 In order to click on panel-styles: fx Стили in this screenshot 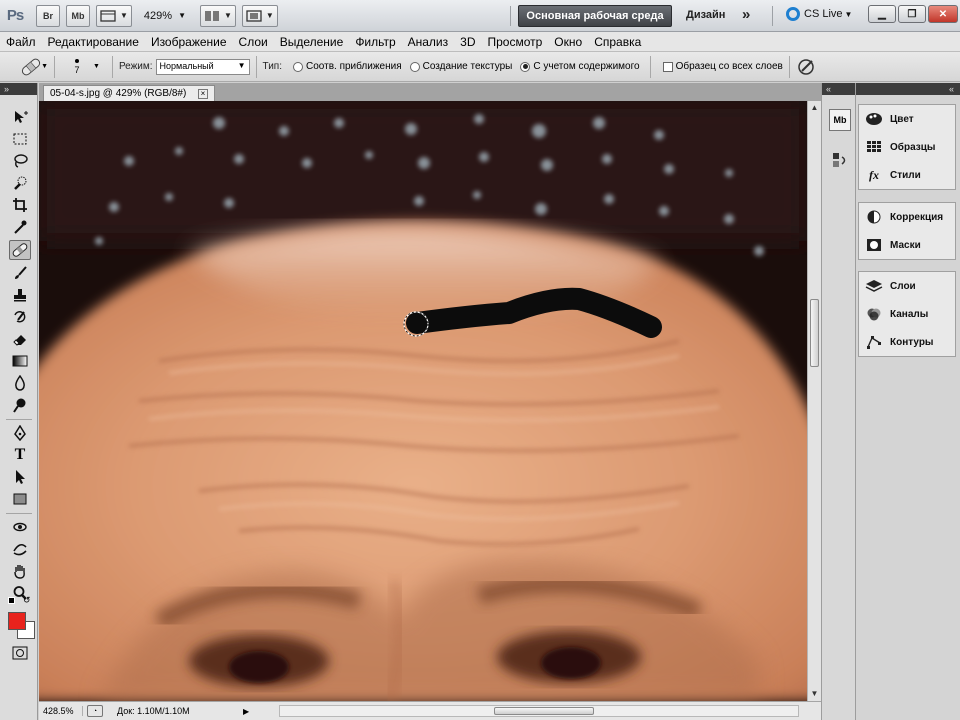, I will do `click(907, 175)`.